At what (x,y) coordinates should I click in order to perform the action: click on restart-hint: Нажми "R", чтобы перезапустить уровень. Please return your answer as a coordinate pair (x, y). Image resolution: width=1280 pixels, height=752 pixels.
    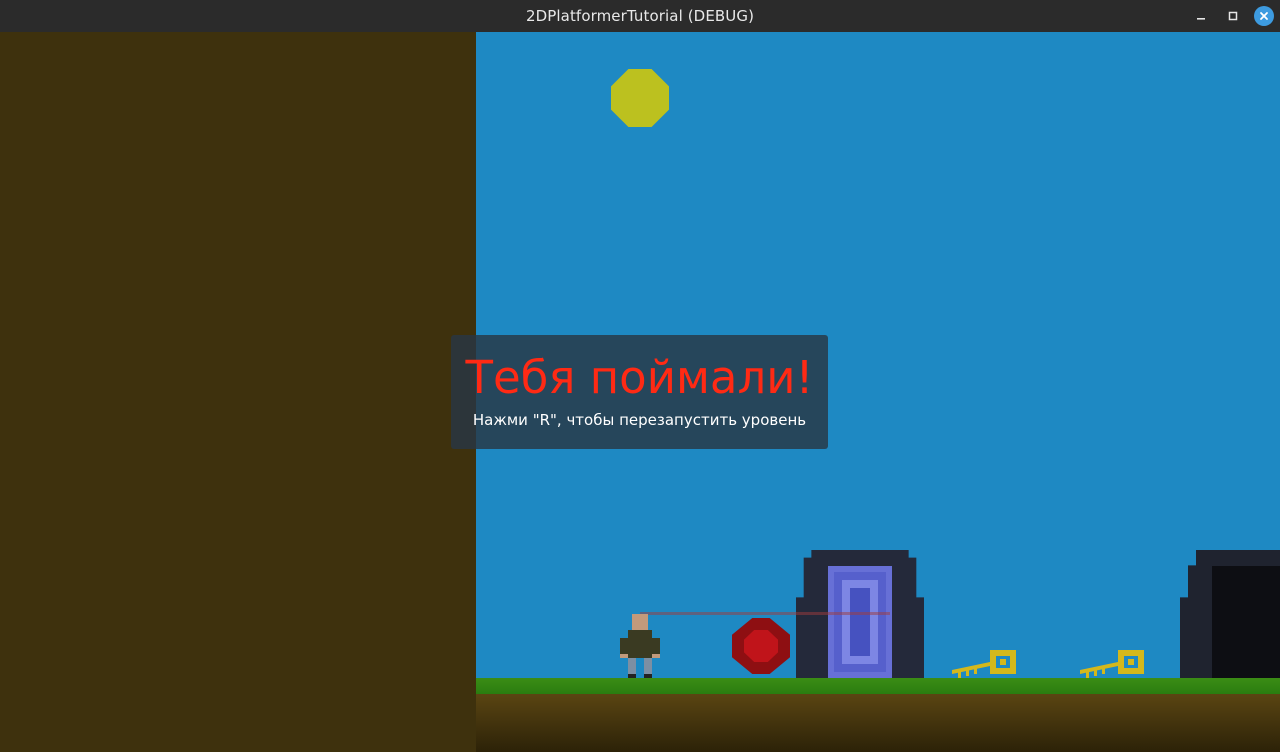
    Looking at the image, I should click on (639, 420).